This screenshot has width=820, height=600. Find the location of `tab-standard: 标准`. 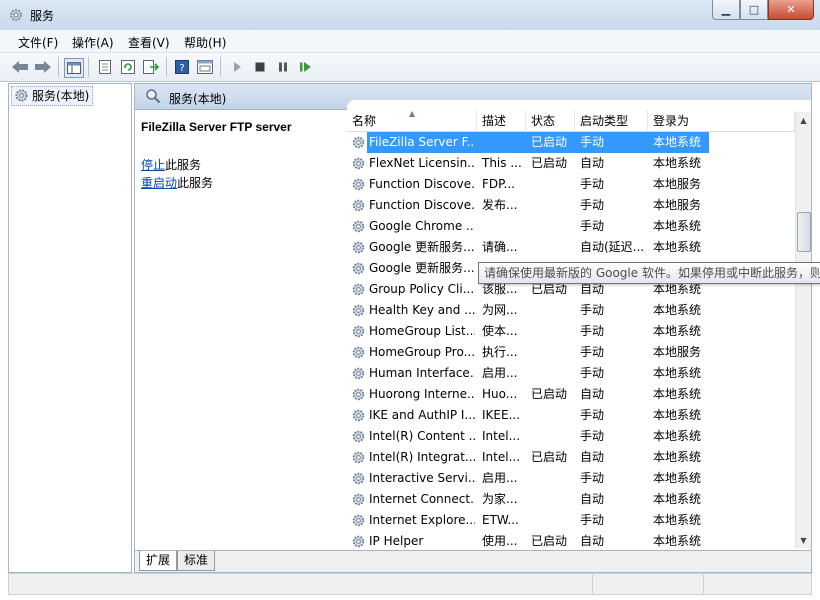

tab-standard: 标准 is located at coordinates (196, 561).